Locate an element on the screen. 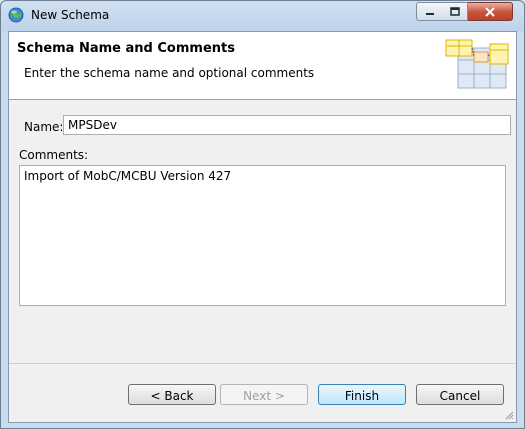 The image size is (525, 429). page-title: Schema Name and Comments is located at coordinates (126, 48).